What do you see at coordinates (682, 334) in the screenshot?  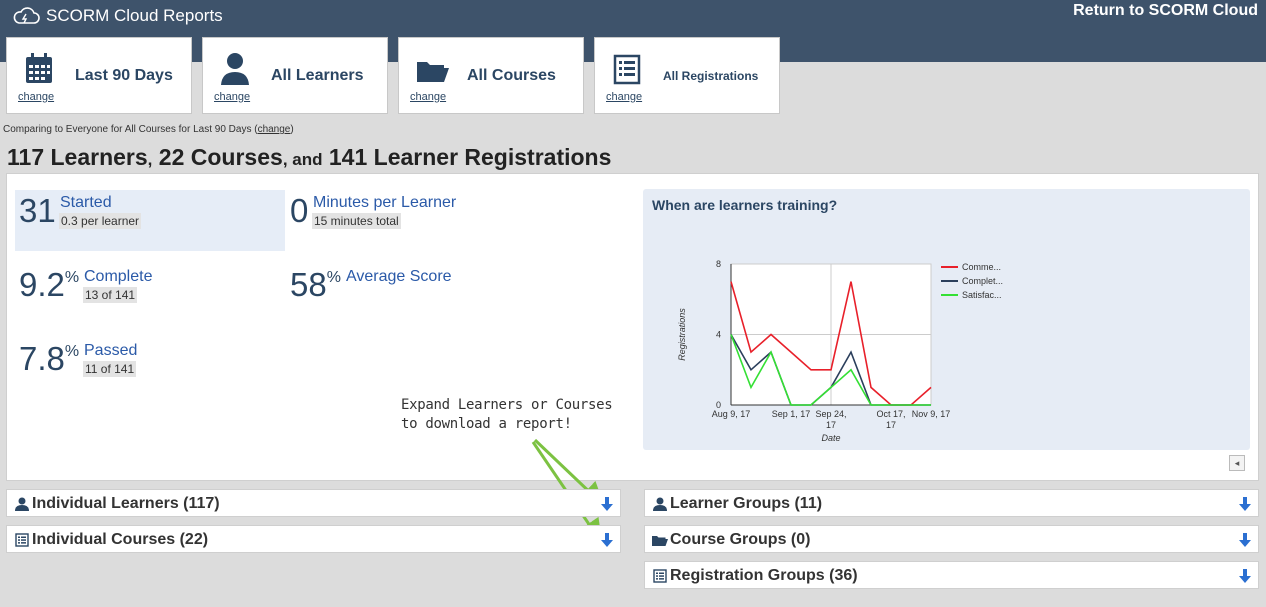 I see `y-axis-label: Registrations` at bounding box center [682, 334].